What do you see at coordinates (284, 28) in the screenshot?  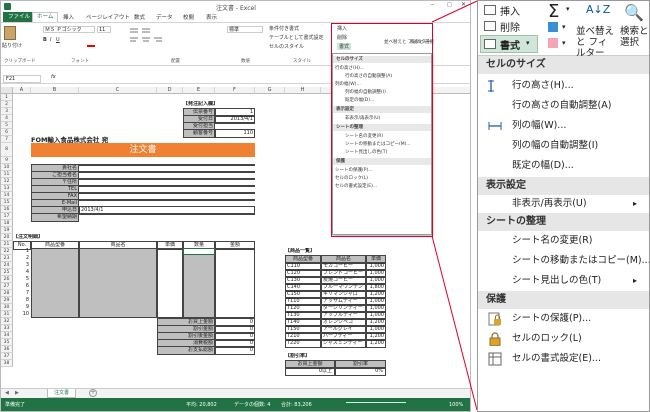 I see `conditional-format-button: 条件付き書式` at bounding box center [284, 28].